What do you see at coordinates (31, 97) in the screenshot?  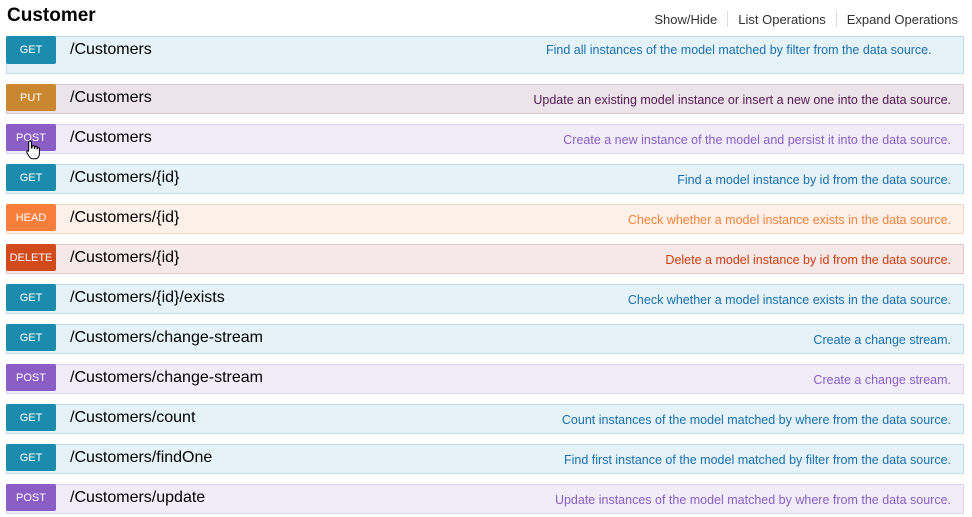 I see `method-badge: PUT` at bounding box center [31, 97].